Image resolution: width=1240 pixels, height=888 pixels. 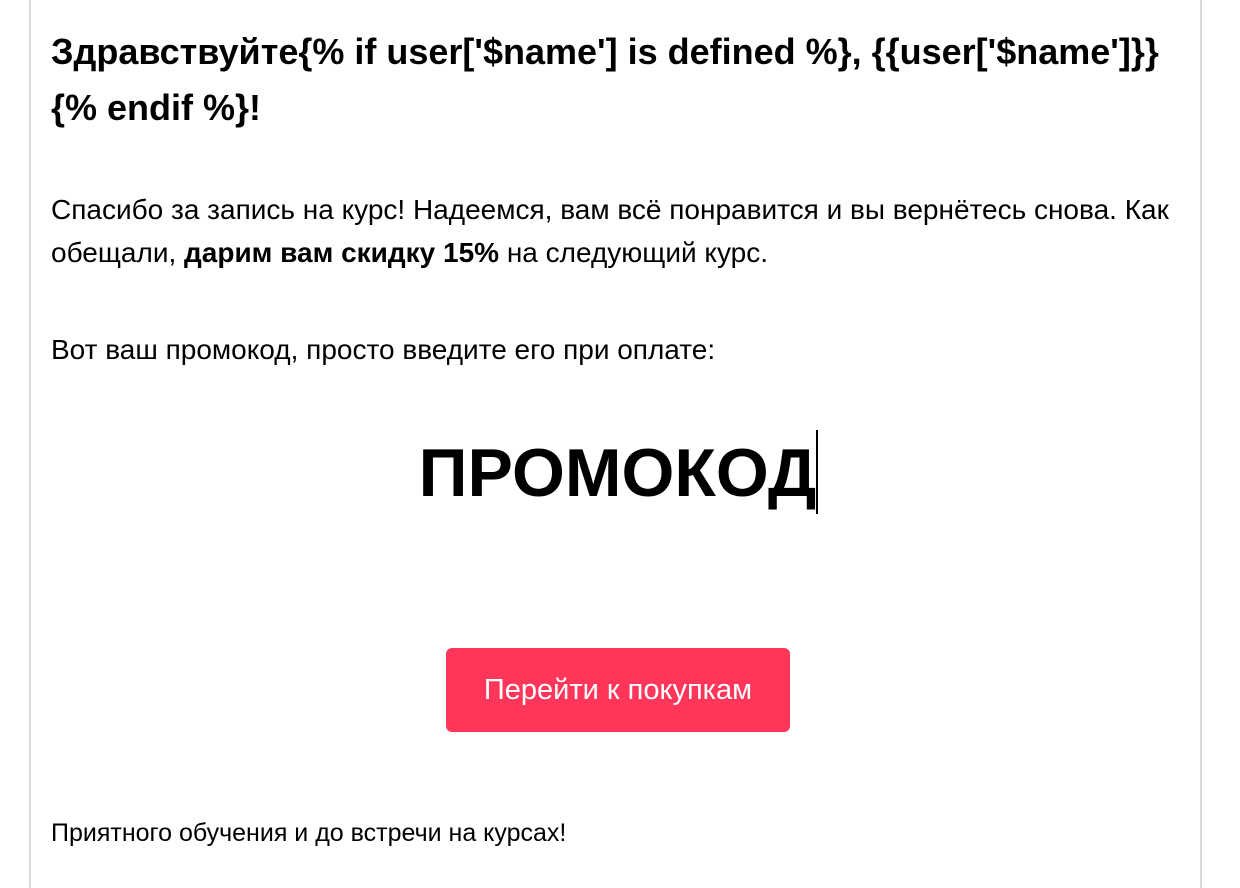 I want to click on promo-code: ПРОМОКОД, so click(x=619, y=473).